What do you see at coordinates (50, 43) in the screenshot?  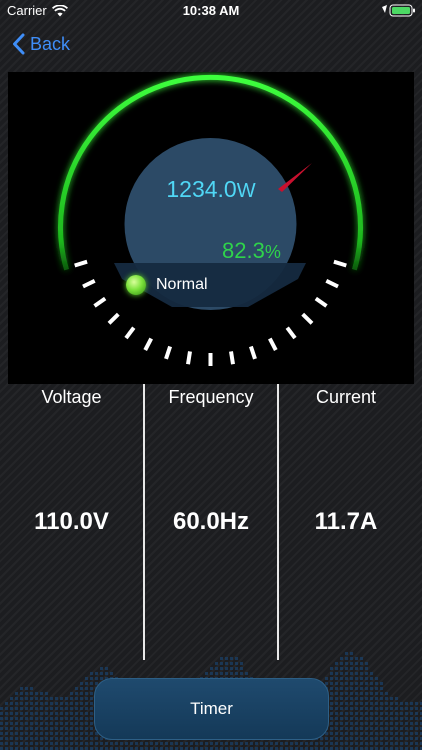 I see `back-label: Back` at bounding box center [50, 43].